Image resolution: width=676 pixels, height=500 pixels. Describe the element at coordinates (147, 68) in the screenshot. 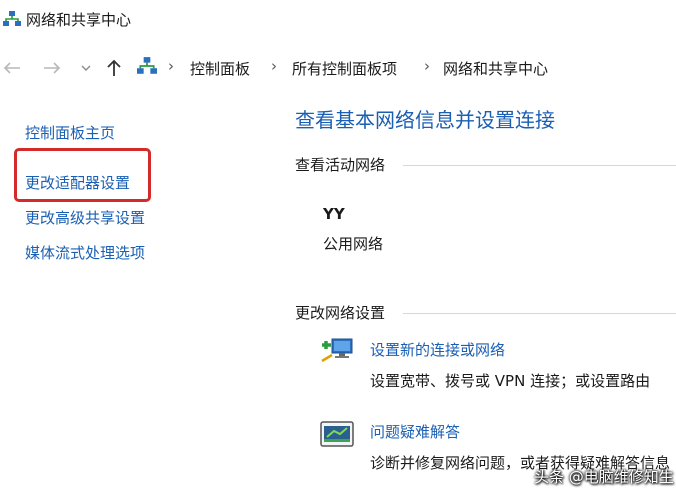

I see `network-center-address-icon` at that location.